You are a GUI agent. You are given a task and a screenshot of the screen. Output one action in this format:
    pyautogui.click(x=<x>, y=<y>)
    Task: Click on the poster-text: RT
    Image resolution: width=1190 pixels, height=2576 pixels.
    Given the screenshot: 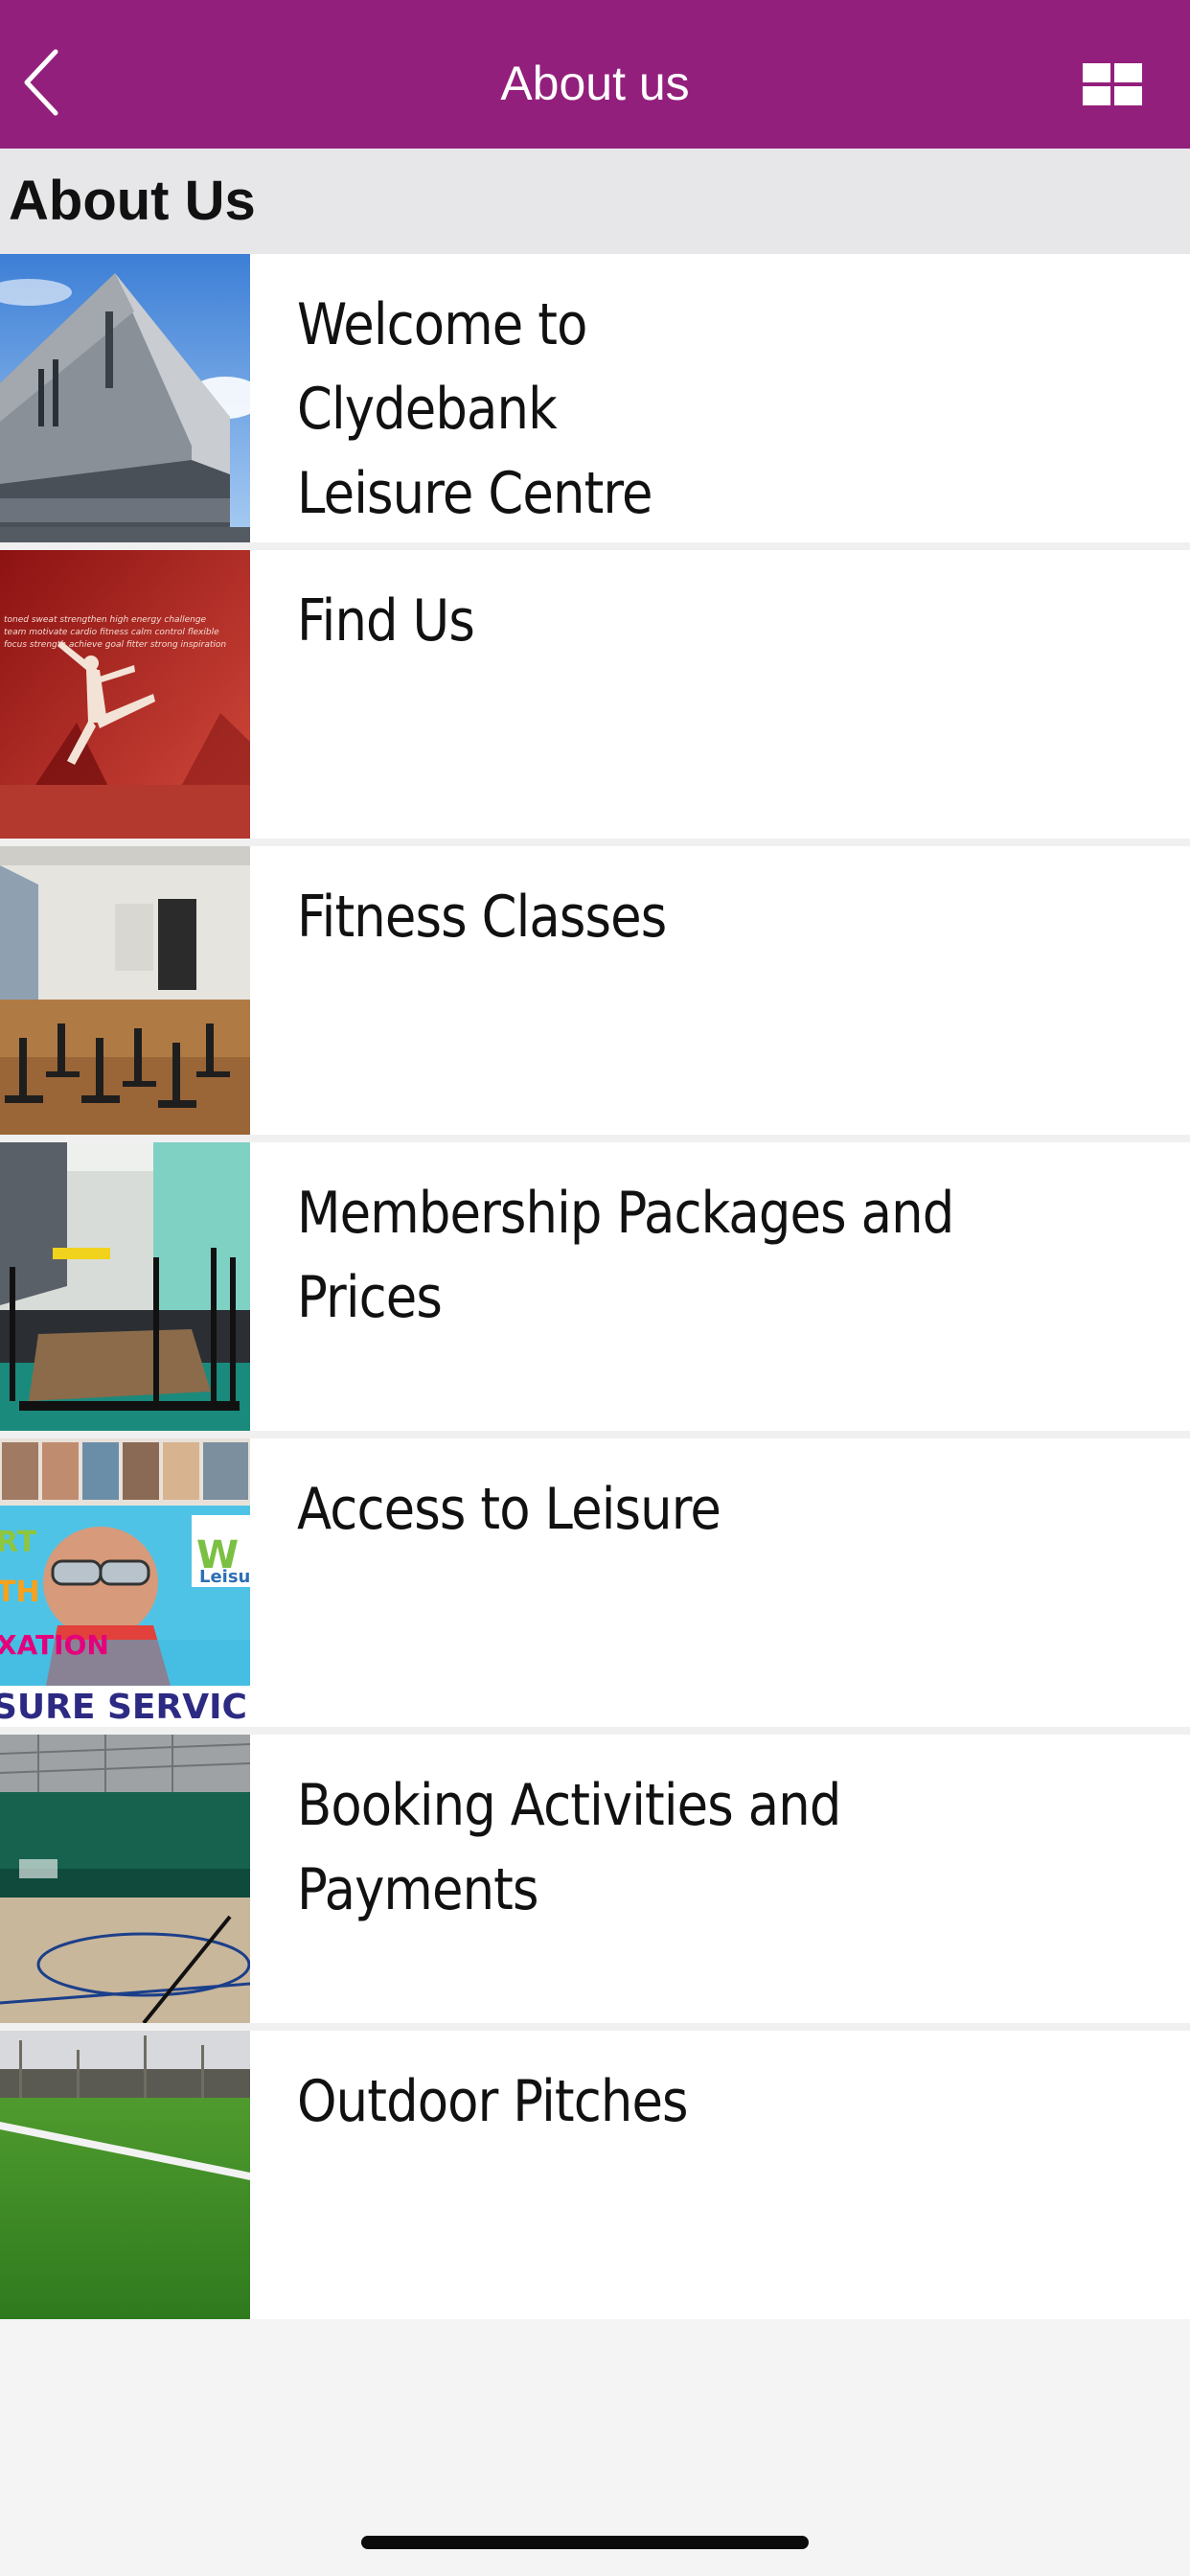 What is the action you would take?
    pyautogui.click(x=18, y=1542)
    